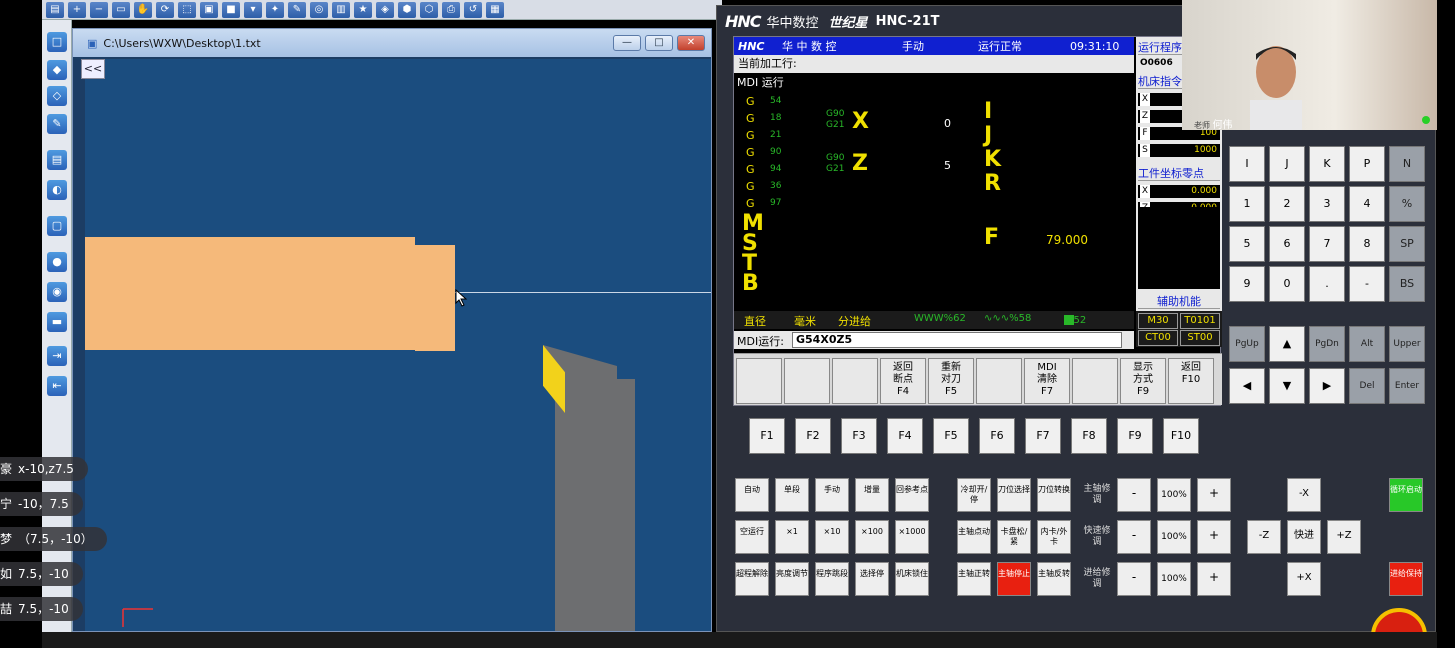 The width and height of the screenshot is (1455, 648). I want to click on fkey-f7: F7, so click(1043, 436).